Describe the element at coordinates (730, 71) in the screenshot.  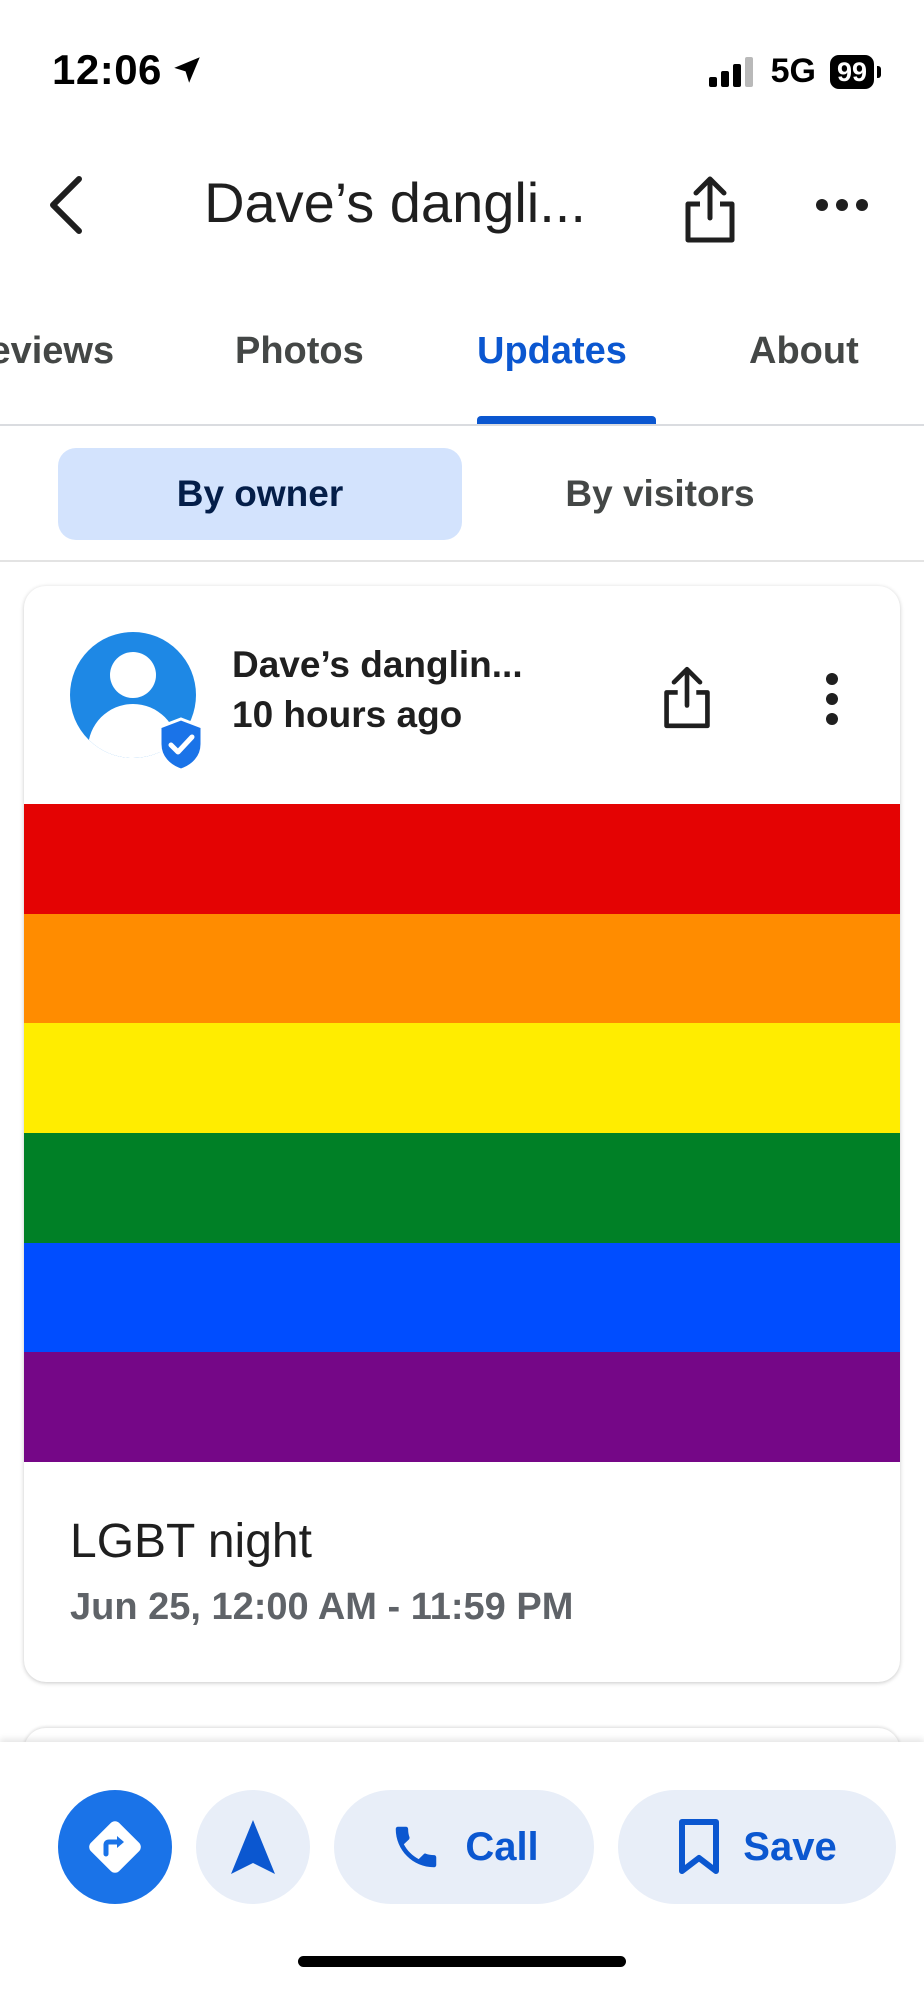
I see `signal-icon` at that location.